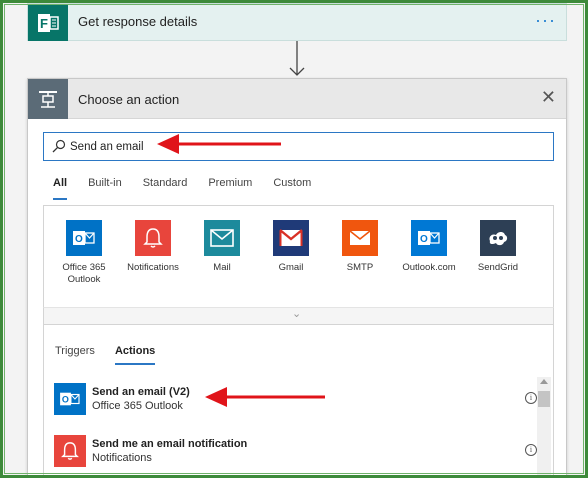 Image resolution: width=588 pixels, height=478 pixels. I want to click on connector-label: Gmail, so click(291, 267).